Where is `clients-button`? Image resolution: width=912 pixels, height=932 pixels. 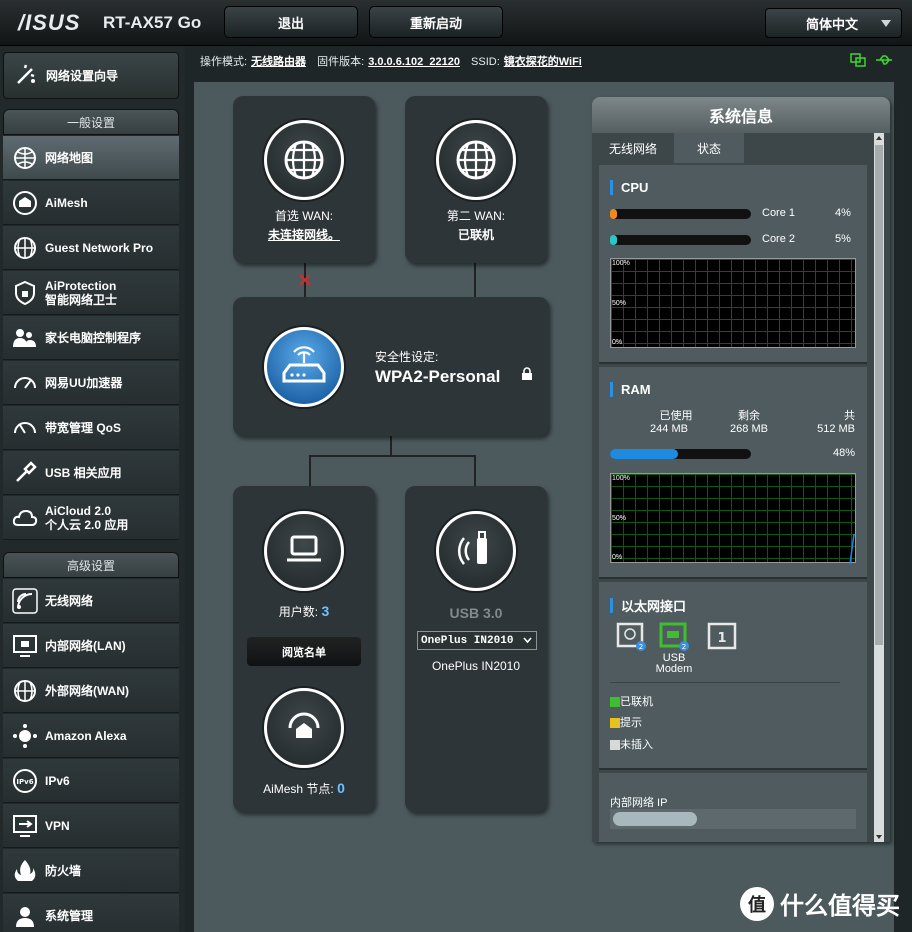 clients-button is located at coordinates (304, 551).